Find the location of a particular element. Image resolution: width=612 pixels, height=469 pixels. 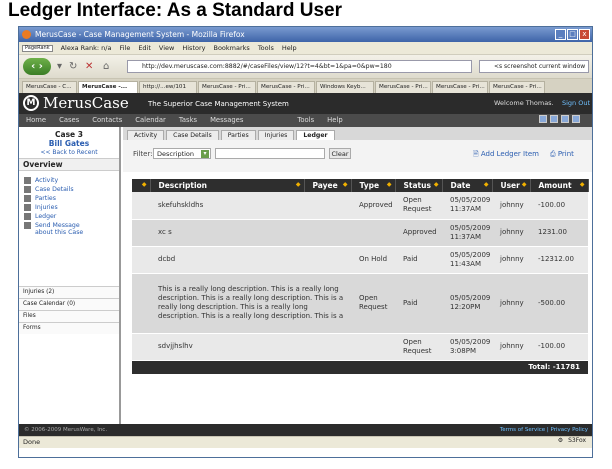

print-link: ⎙ Print is located at coordinates (562, 154).